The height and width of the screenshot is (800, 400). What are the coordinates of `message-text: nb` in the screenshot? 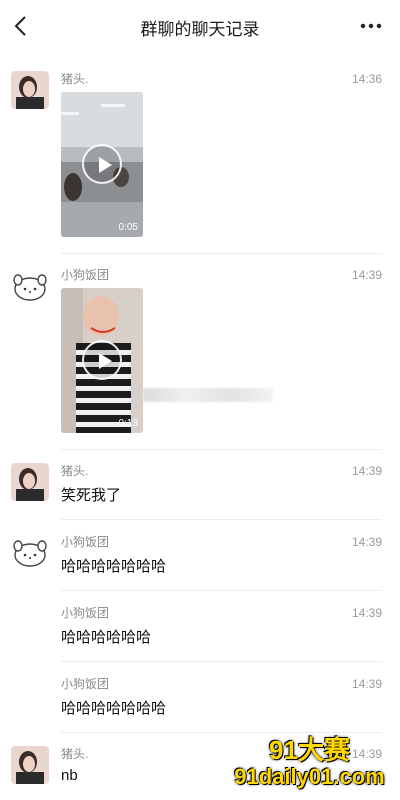 It's located at (69, 775).